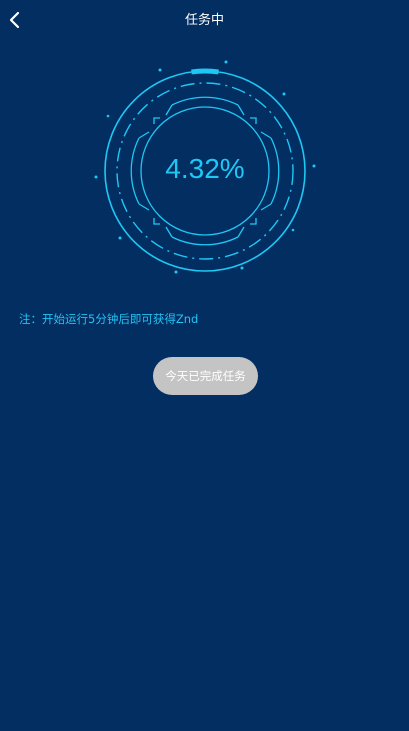  What do you see at coordinates (205, 376) in the screenshot?
I see `task-completed-button: 今天已完成任务` at bounding box center [205, 376].